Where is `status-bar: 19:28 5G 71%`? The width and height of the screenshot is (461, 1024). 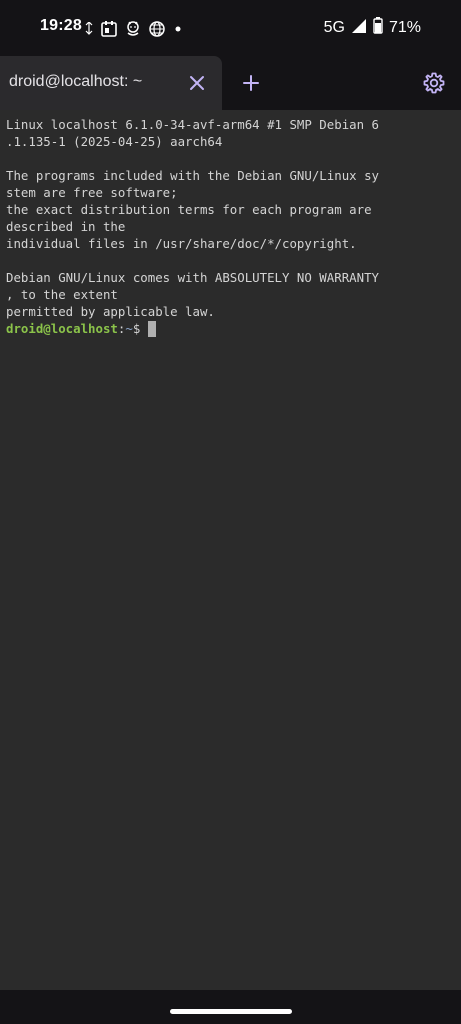
status-bar: 19:28 5G 71% is located at coordinates (230, 28).